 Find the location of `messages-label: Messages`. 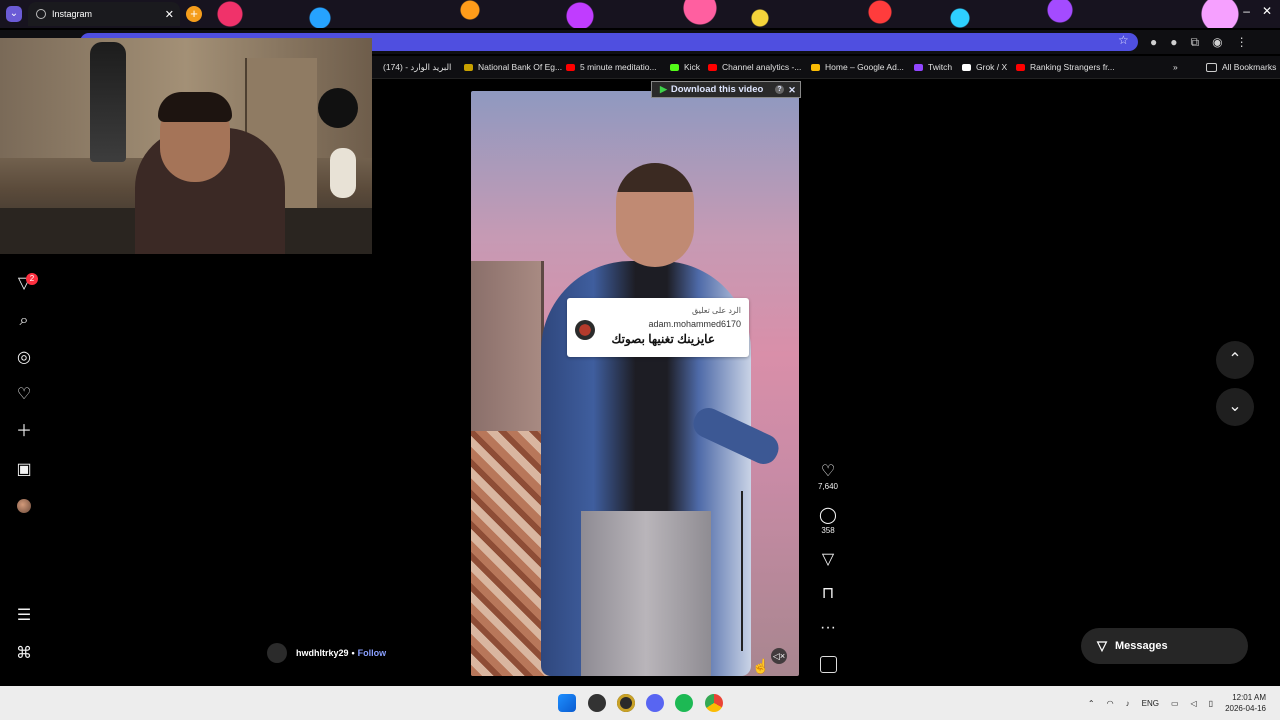

messages-label: Messages is located at coordinates (1141, 646).